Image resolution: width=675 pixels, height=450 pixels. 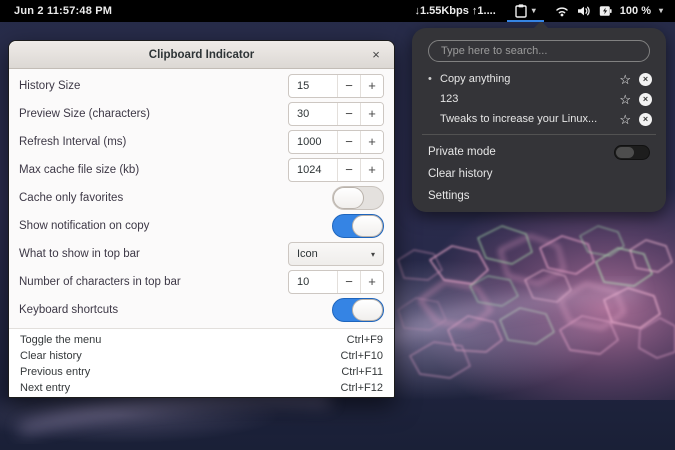 What do you see at coordinates (605, 11) in the screenshot?
I see `battery-icon` at bounding box center [605, 11].